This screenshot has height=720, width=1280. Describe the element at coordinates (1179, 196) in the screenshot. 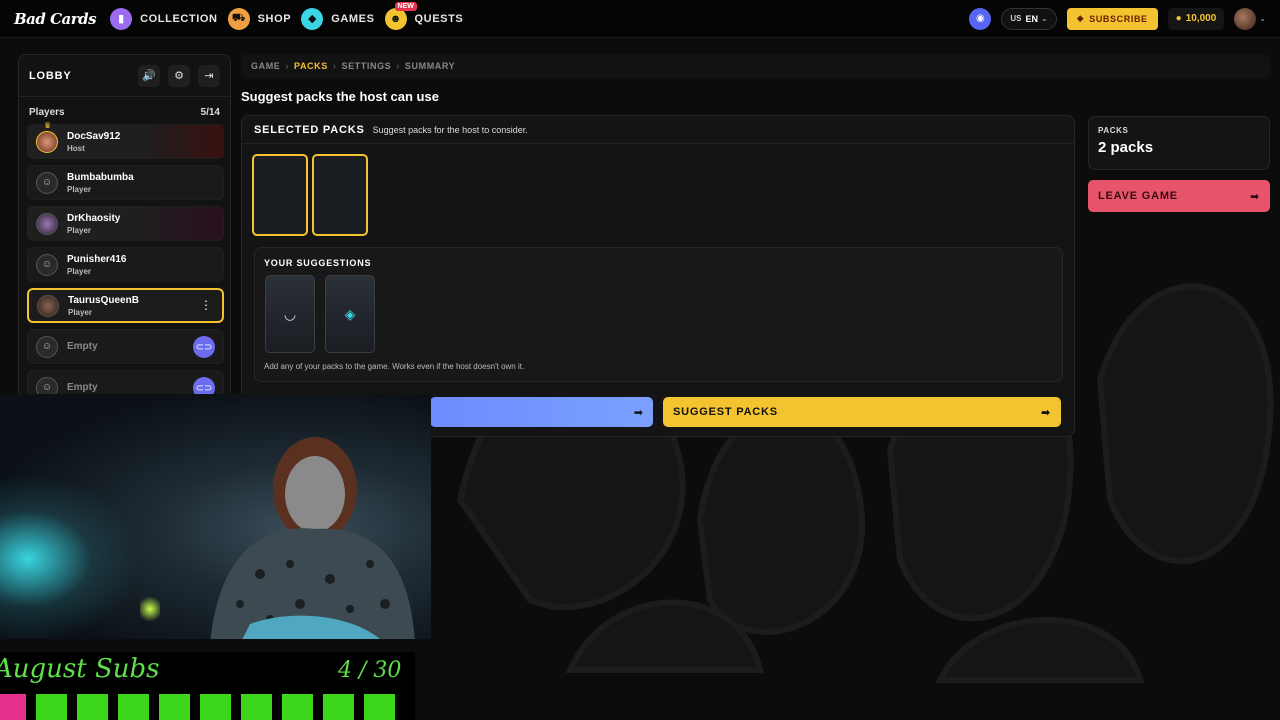

I see `leave-game-button: LEAVE GAME ➡` at that location.